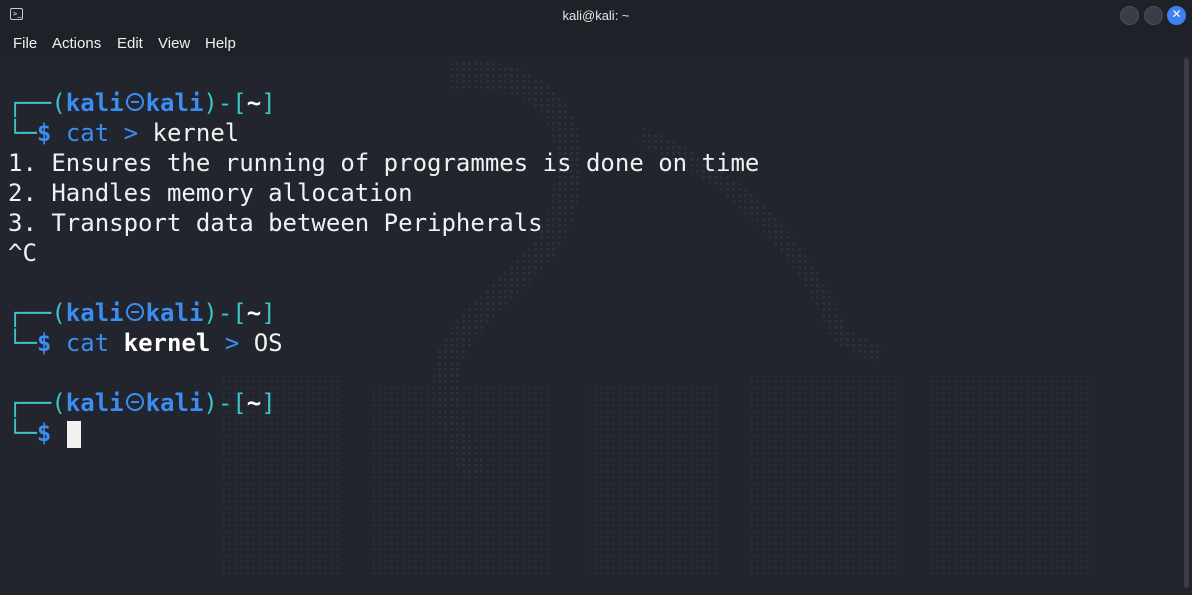 The image size is (1192, 595). I want to click on command-line-2: └─$ cat kernel > OS, so click(145, 343).